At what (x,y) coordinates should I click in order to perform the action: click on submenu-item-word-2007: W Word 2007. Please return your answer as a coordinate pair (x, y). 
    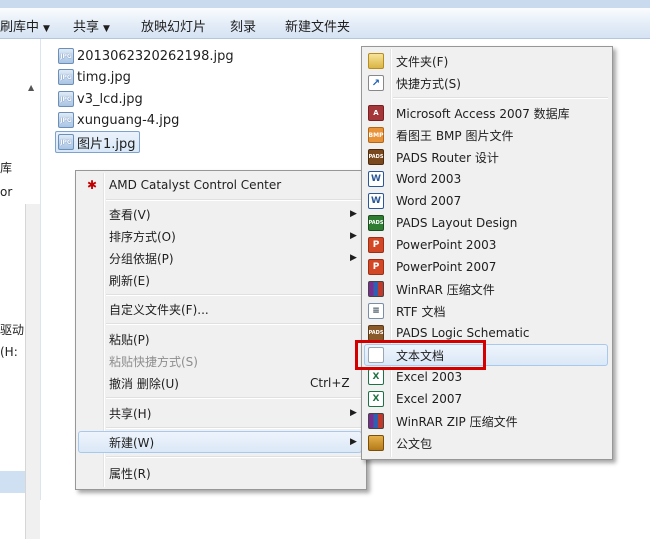
    Looking at the image, I should click on (486, 201).